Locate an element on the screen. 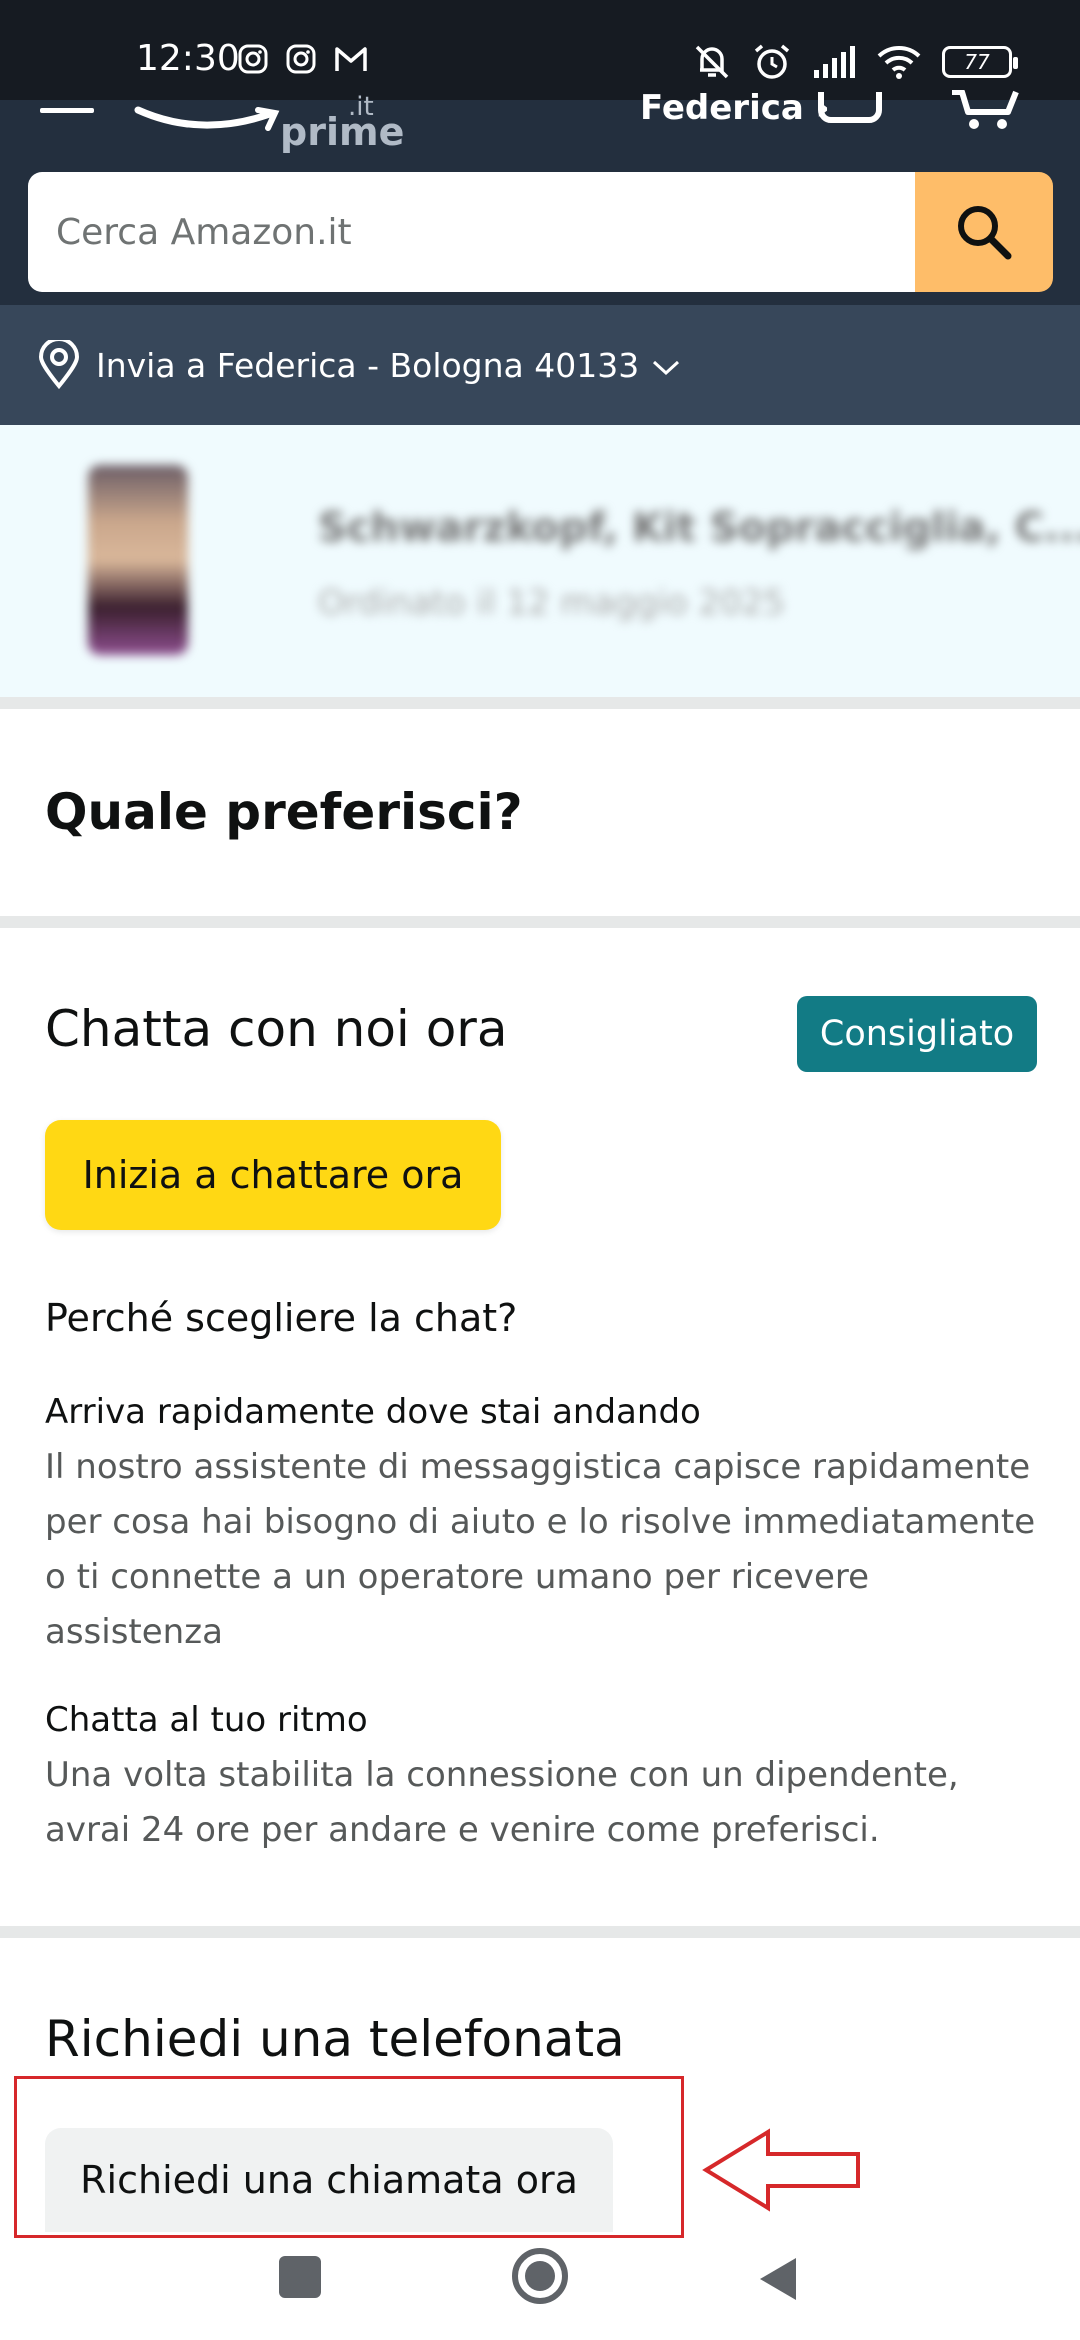 Image resolution: width=1080 pixels, height=2340 pixels. location-pin-icon is located at coordinates (59, 365).